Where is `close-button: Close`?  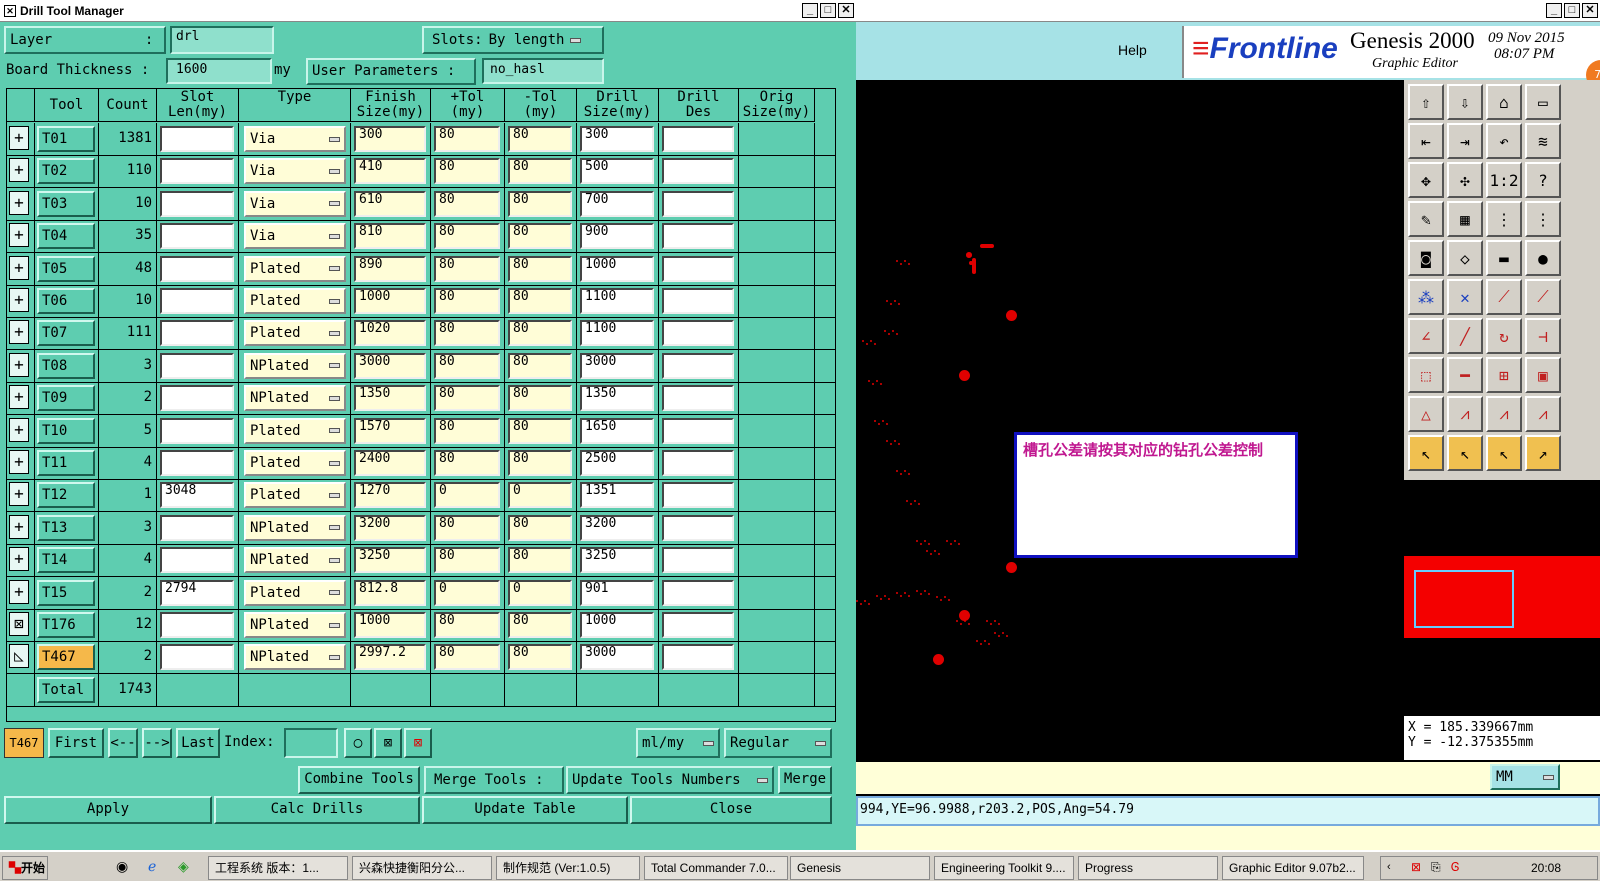 close-button: Close is located at coordinates (731, 810).